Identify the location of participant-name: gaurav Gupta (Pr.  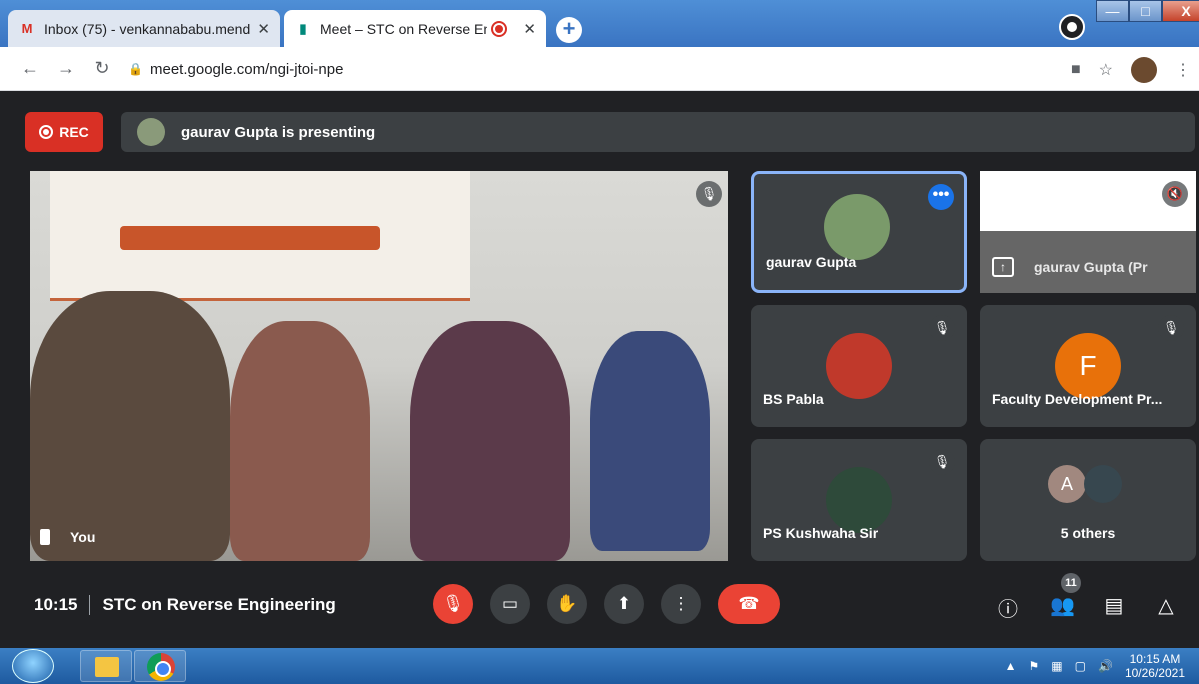
(1091, 267).